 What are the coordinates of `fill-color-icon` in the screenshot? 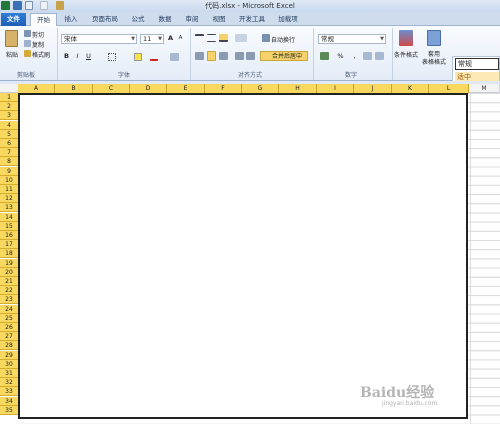 It's located at (138, 57).